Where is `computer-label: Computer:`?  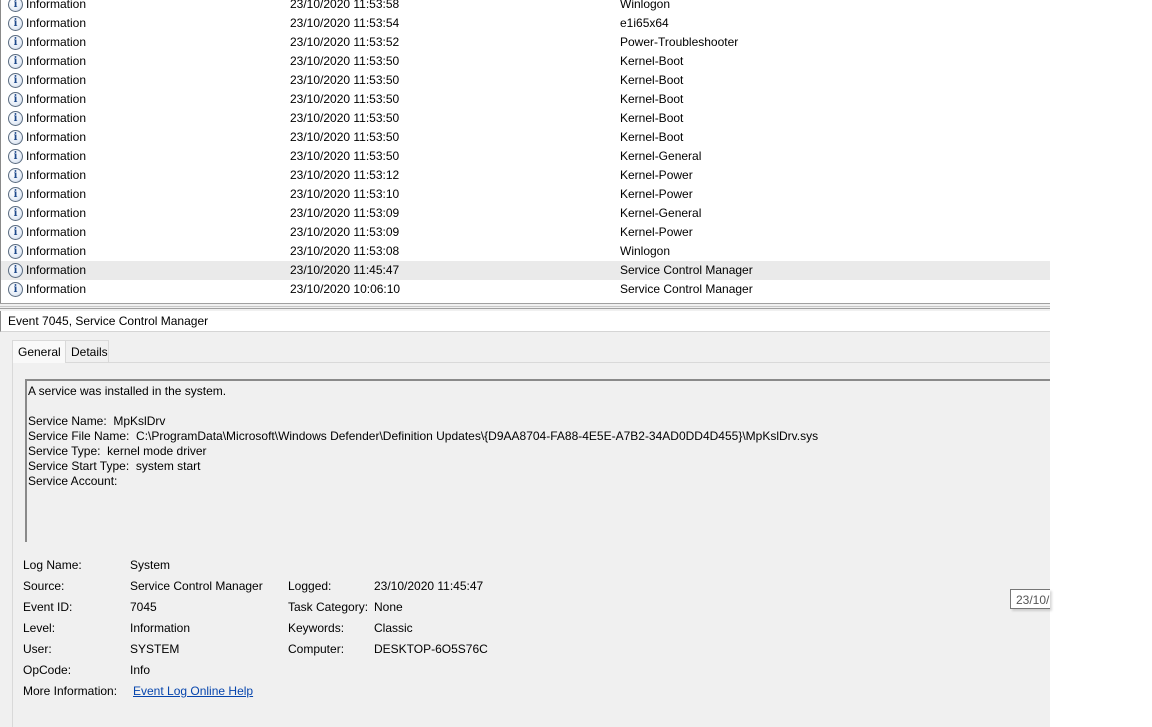
computer-label: Computer: is located at coordinates (316, 649).